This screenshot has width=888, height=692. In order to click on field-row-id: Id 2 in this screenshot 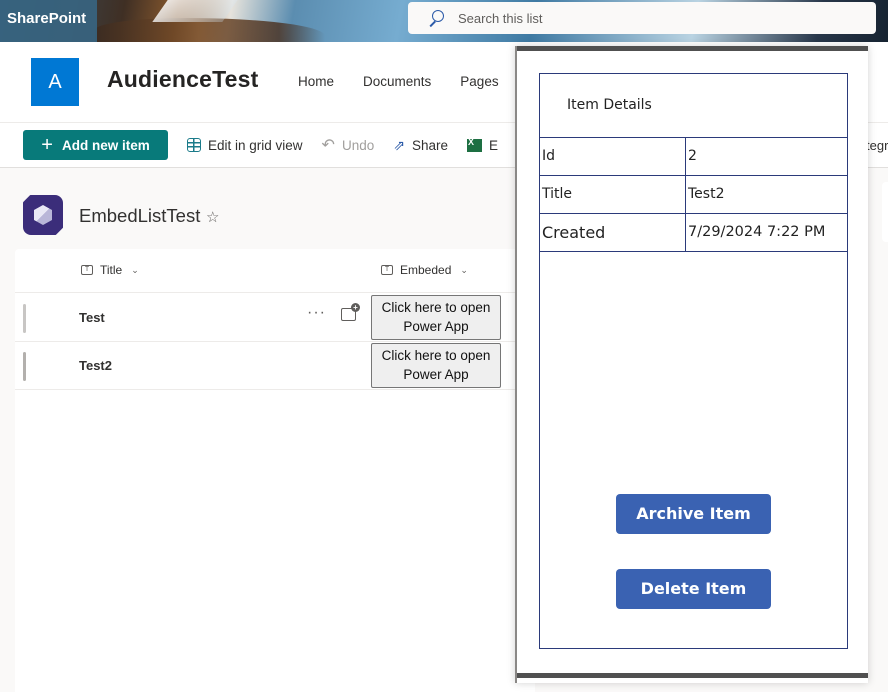, I will do `click(693, 157)`.